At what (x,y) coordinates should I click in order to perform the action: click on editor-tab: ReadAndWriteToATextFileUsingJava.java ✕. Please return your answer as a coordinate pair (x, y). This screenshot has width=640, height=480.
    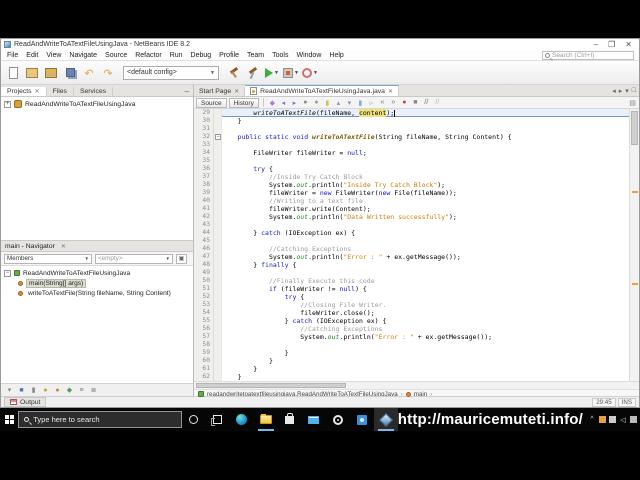
    Looking at the image, I should click on (322, 90).